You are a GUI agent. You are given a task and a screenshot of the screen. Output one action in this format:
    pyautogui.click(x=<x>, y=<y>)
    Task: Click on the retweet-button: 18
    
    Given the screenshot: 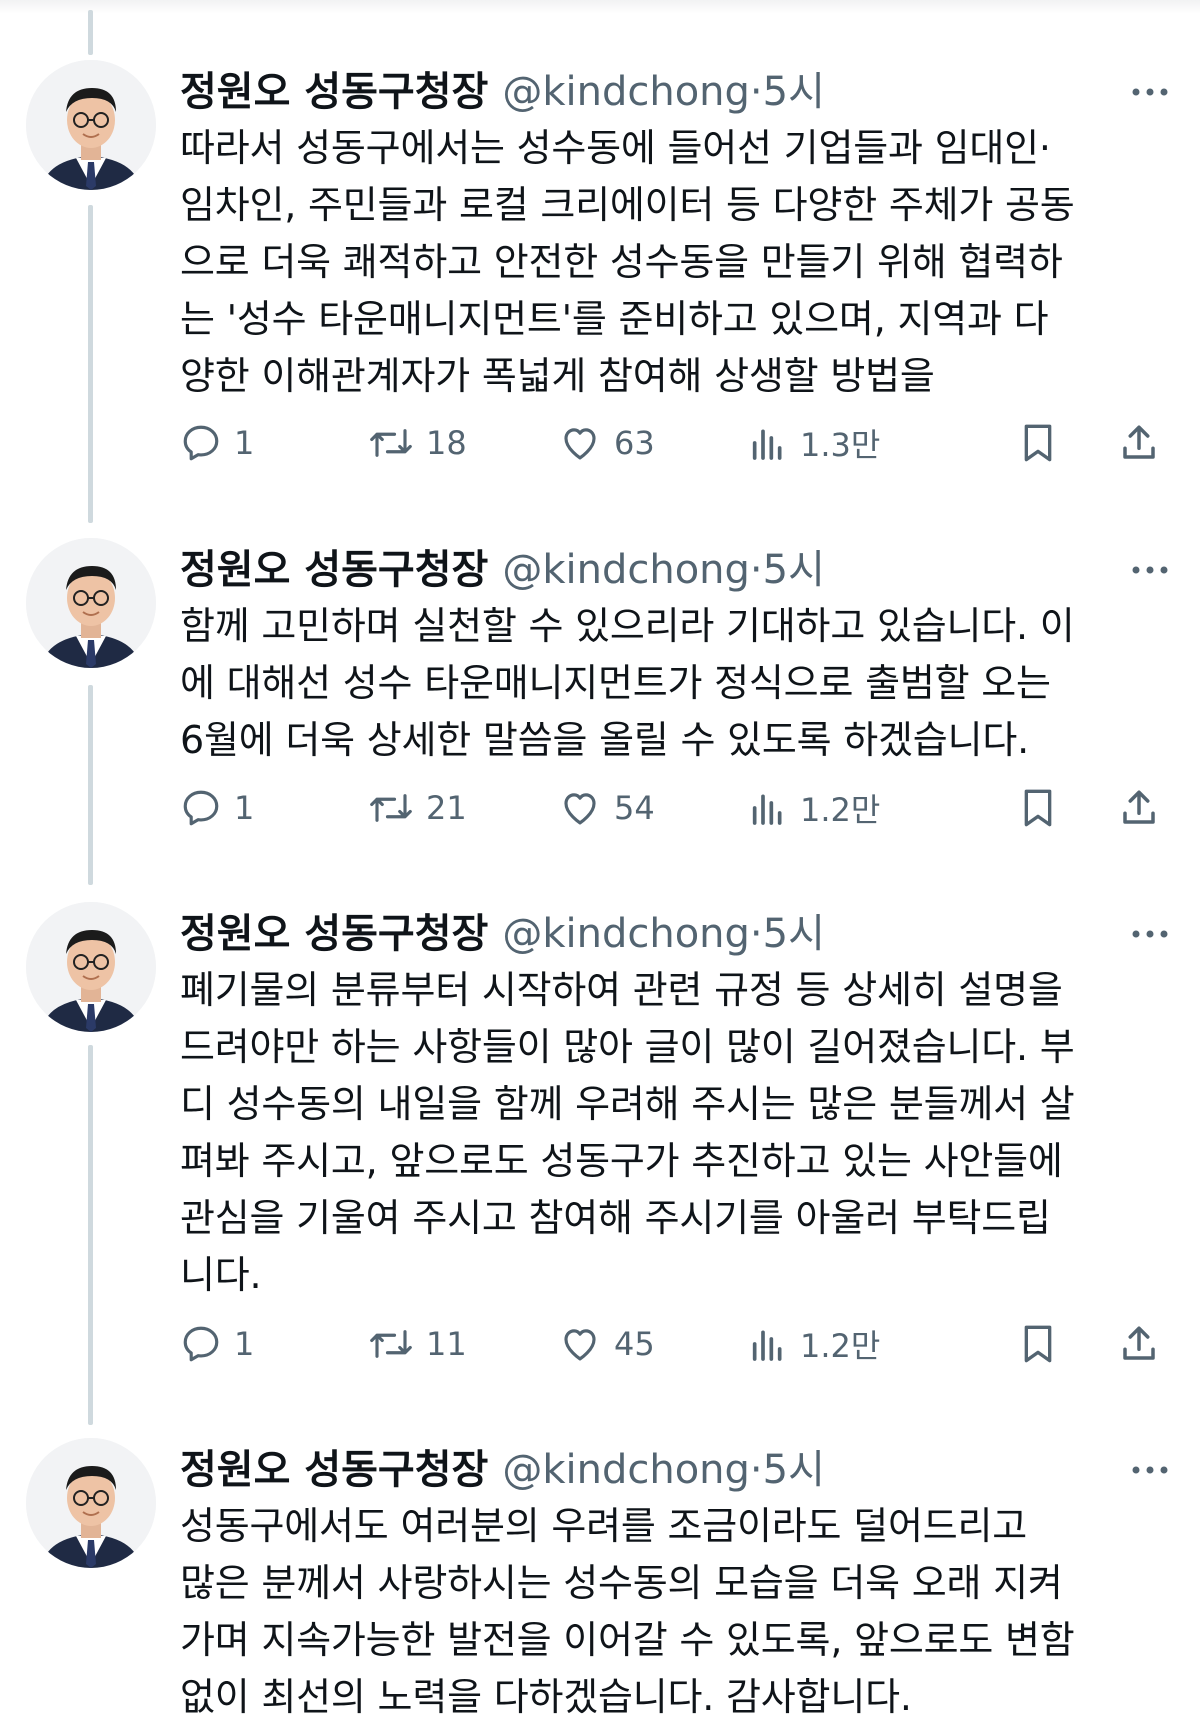 What is the action you would take?
    pyautogui.click(x=417, y=443)
    